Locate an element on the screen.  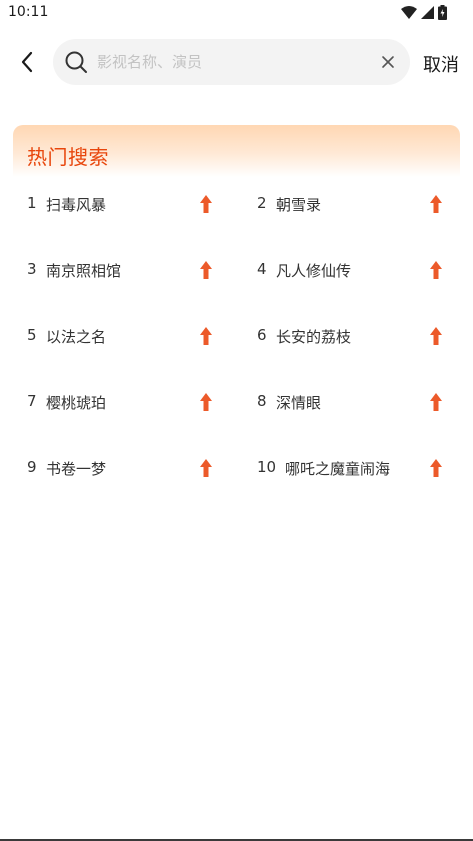
wifi-icon is located at coordinates (409, 12).